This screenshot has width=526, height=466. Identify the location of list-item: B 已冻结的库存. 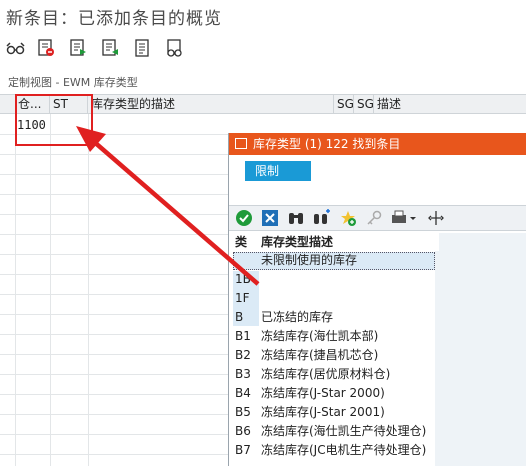
(377, 317).